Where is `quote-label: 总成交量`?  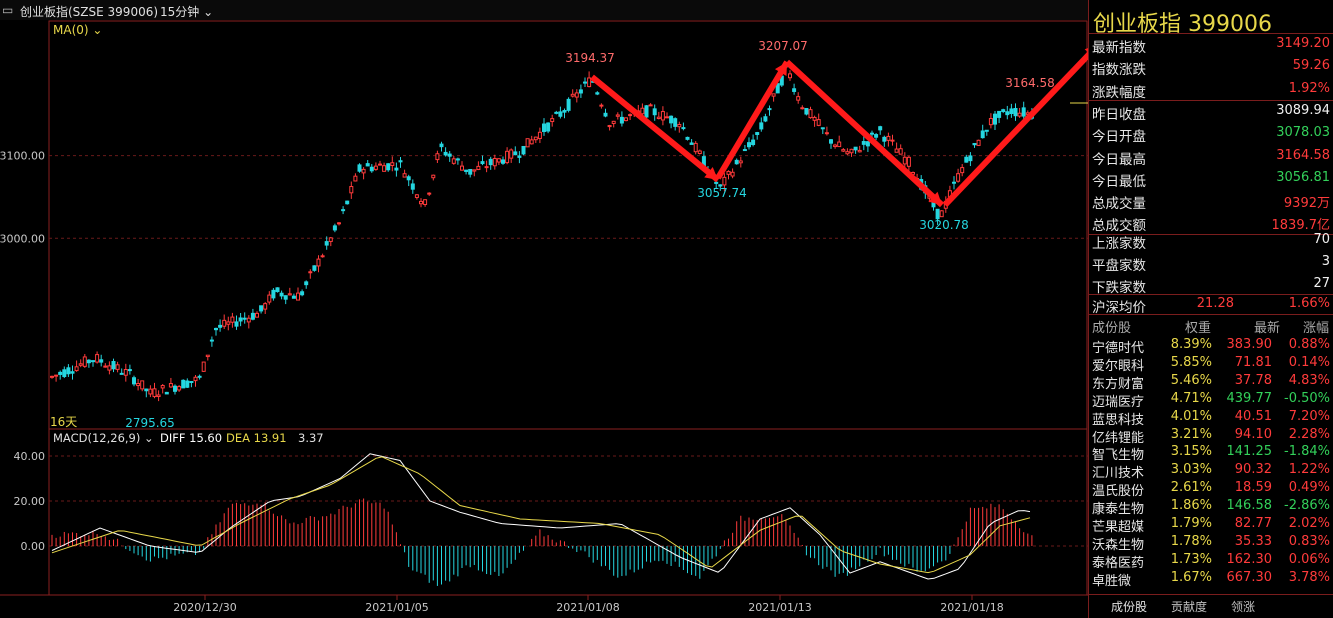
quote-label: 总成交量 is located at coordinates (1119, 204).